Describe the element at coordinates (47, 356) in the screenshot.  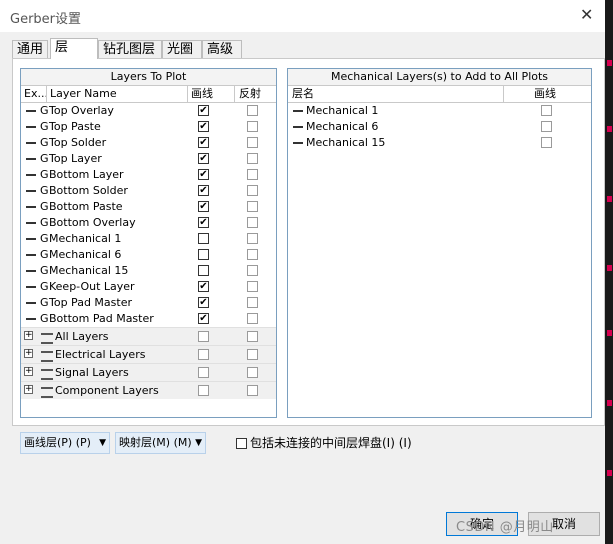
I see `layer-stack-icon` at that location.